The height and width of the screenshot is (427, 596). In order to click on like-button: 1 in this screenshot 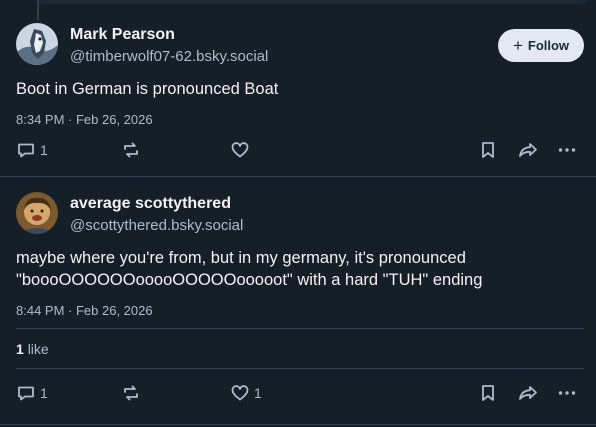, I will do `click(246, 393)`.